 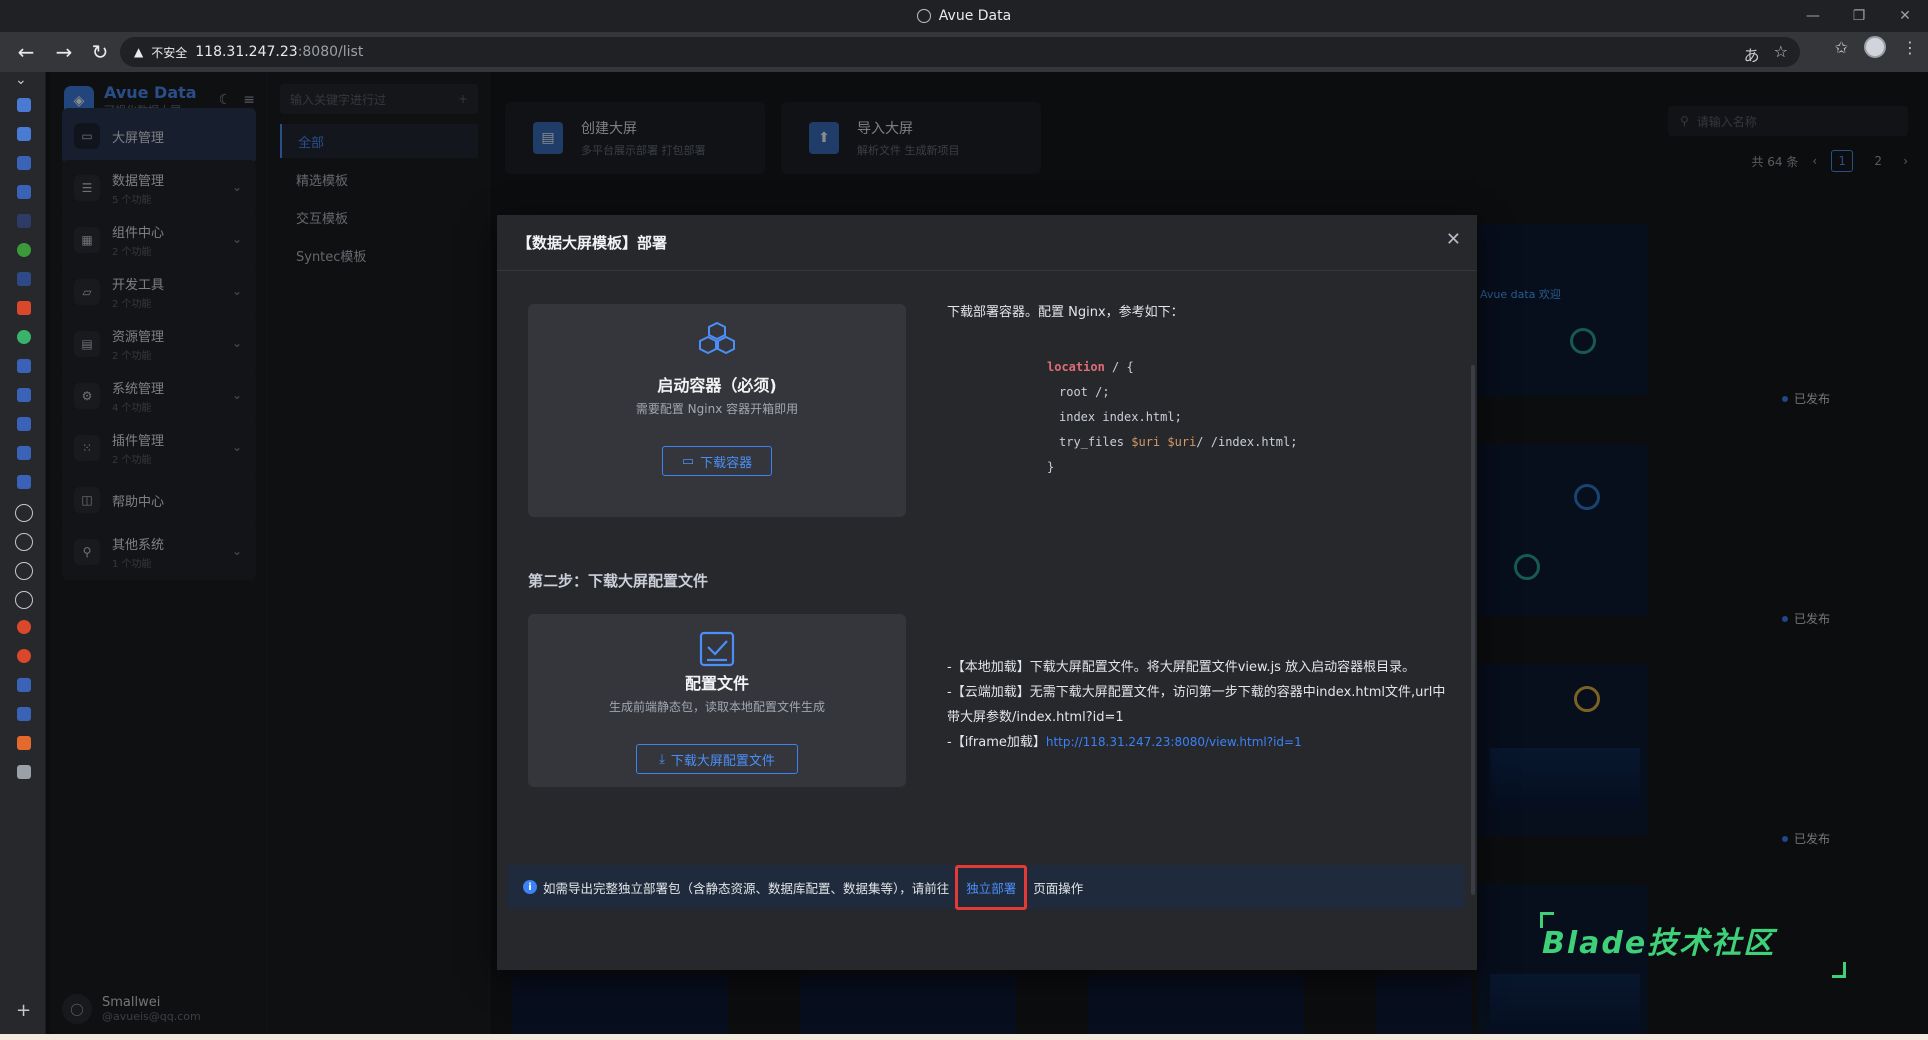 I want to click on download-config-button: ⤓ 下载大屏配置文件, so click(x=717, y=759).